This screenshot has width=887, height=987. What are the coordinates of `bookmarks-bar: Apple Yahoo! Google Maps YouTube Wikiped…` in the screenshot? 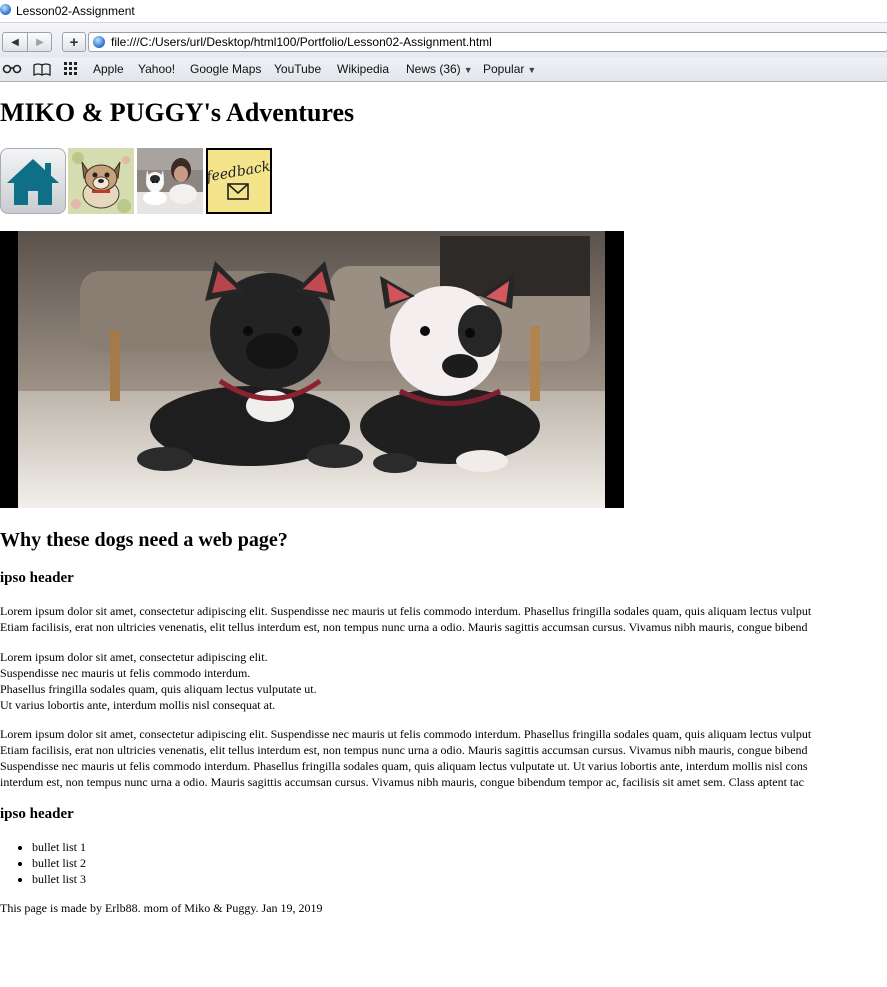 It's located at (443, 70).